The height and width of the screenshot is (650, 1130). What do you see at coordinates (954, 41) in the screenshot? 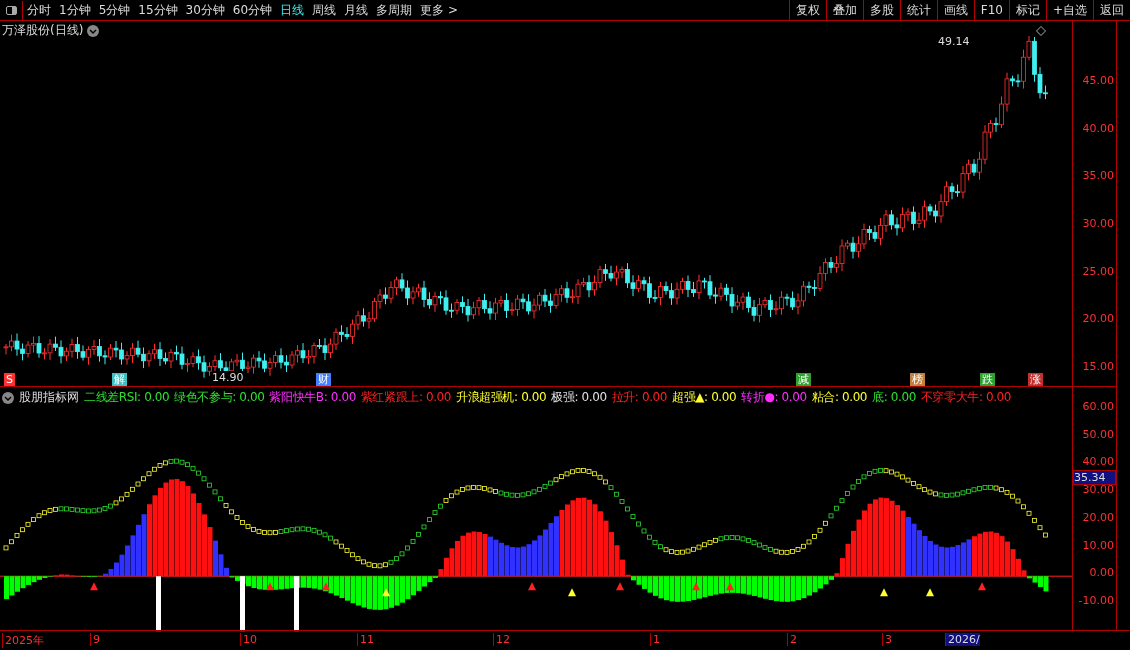
I see `high-price-label: 49.14` at bounding box center [954, 41].